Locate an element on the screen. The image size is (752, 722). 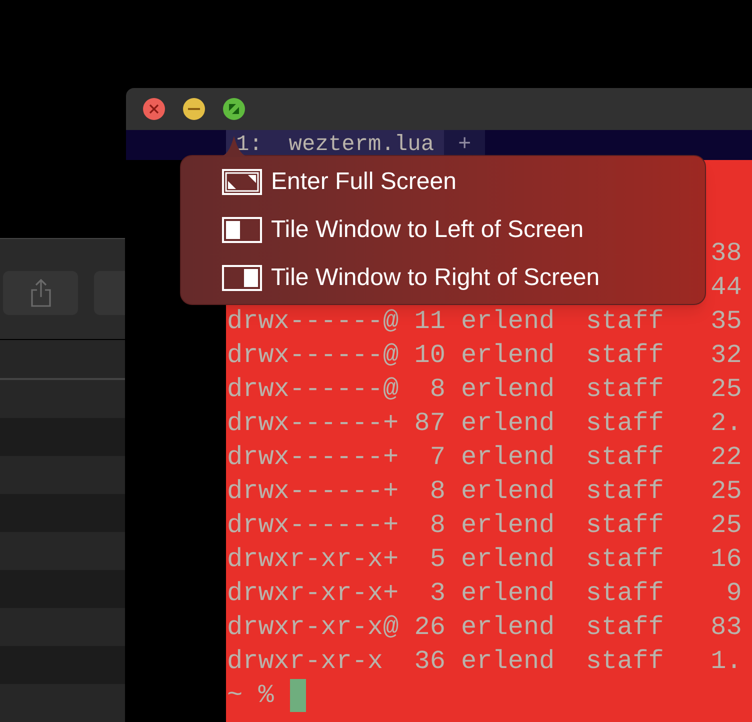
minimize-button is located at coordinates (194, 109).